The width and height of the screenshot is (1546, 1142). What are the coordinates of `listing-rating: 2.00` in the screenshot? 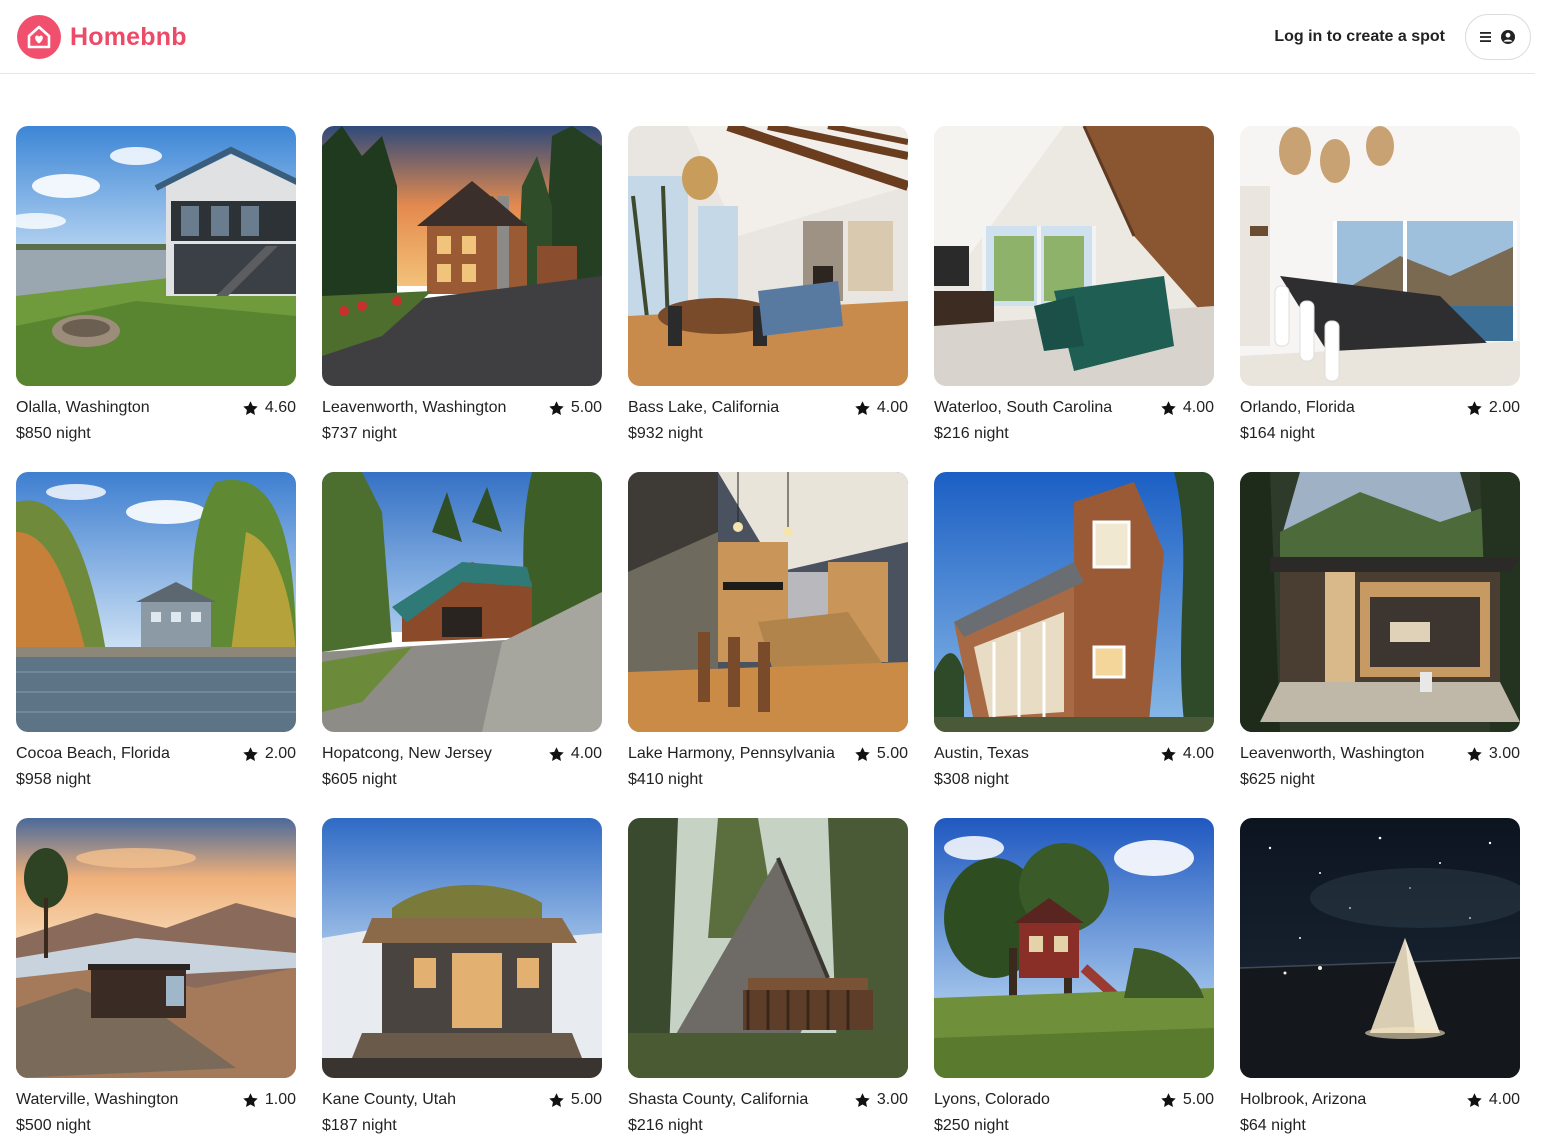 It's located at (1493, 408).